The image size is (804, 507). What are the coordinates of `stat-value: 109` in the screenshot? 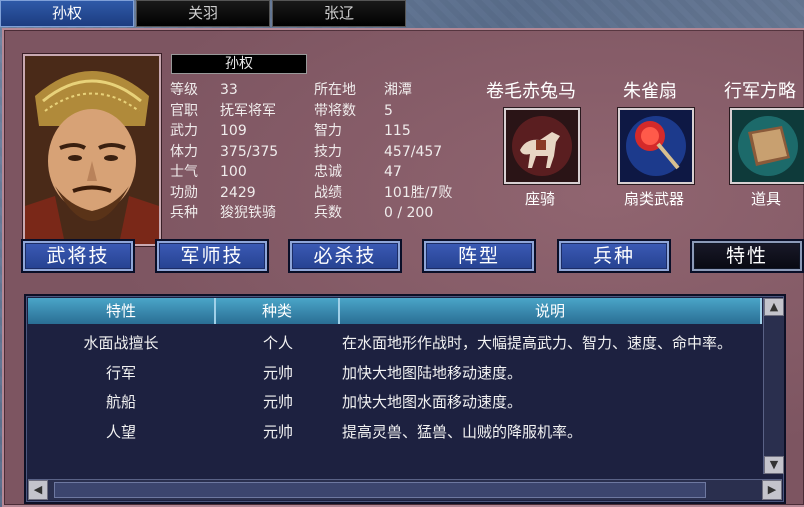 It's located at (233, 131).